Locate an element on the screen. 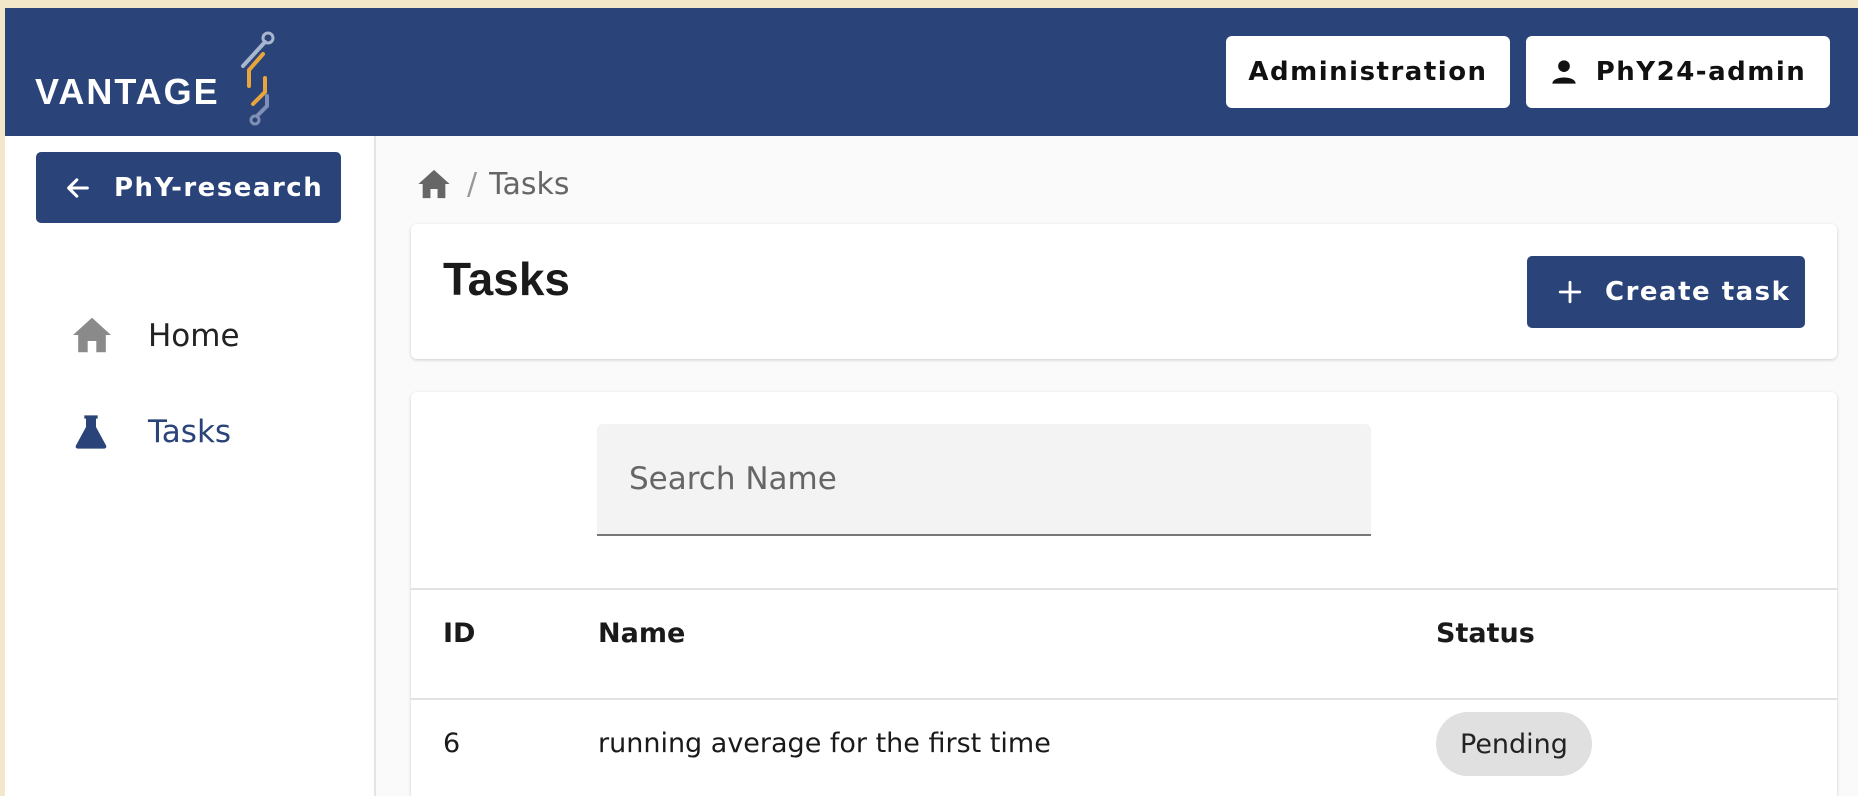 This screenshot has height=796, width=1858. administration-label: Administration is located at coordinates (1368, 72).